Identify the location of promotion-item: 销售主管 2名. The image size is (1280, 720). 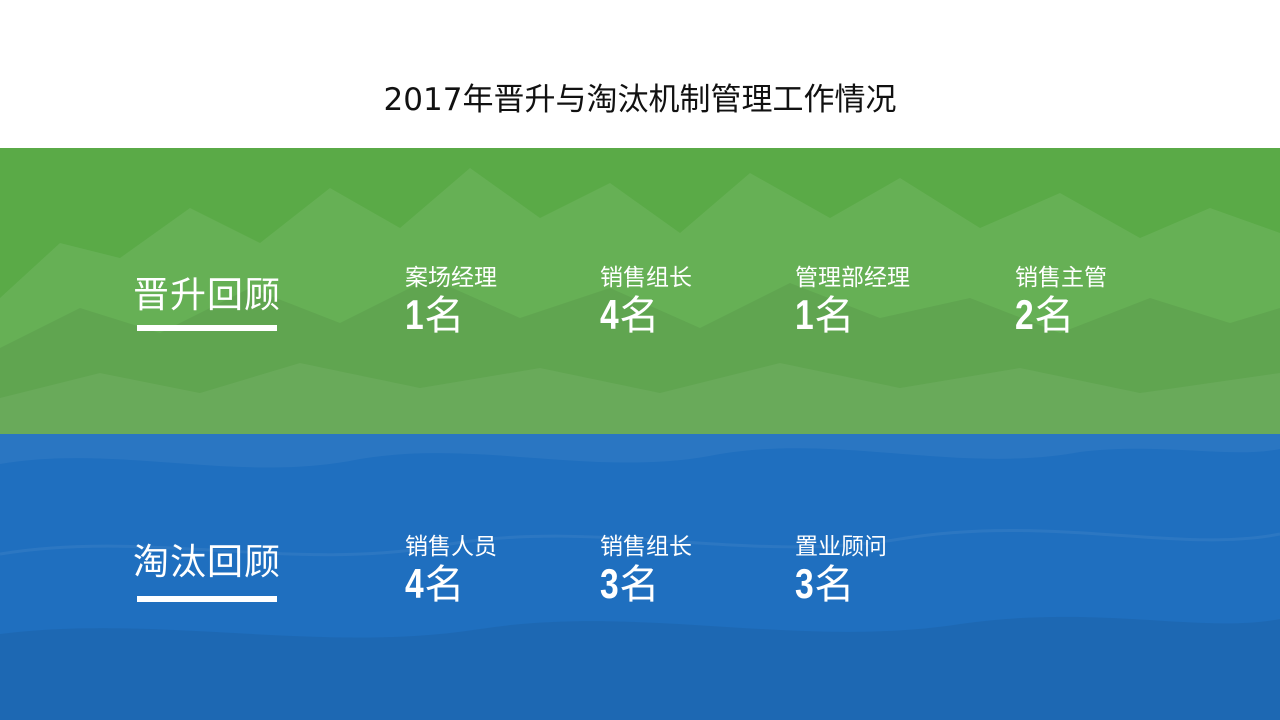
(1061, 305).